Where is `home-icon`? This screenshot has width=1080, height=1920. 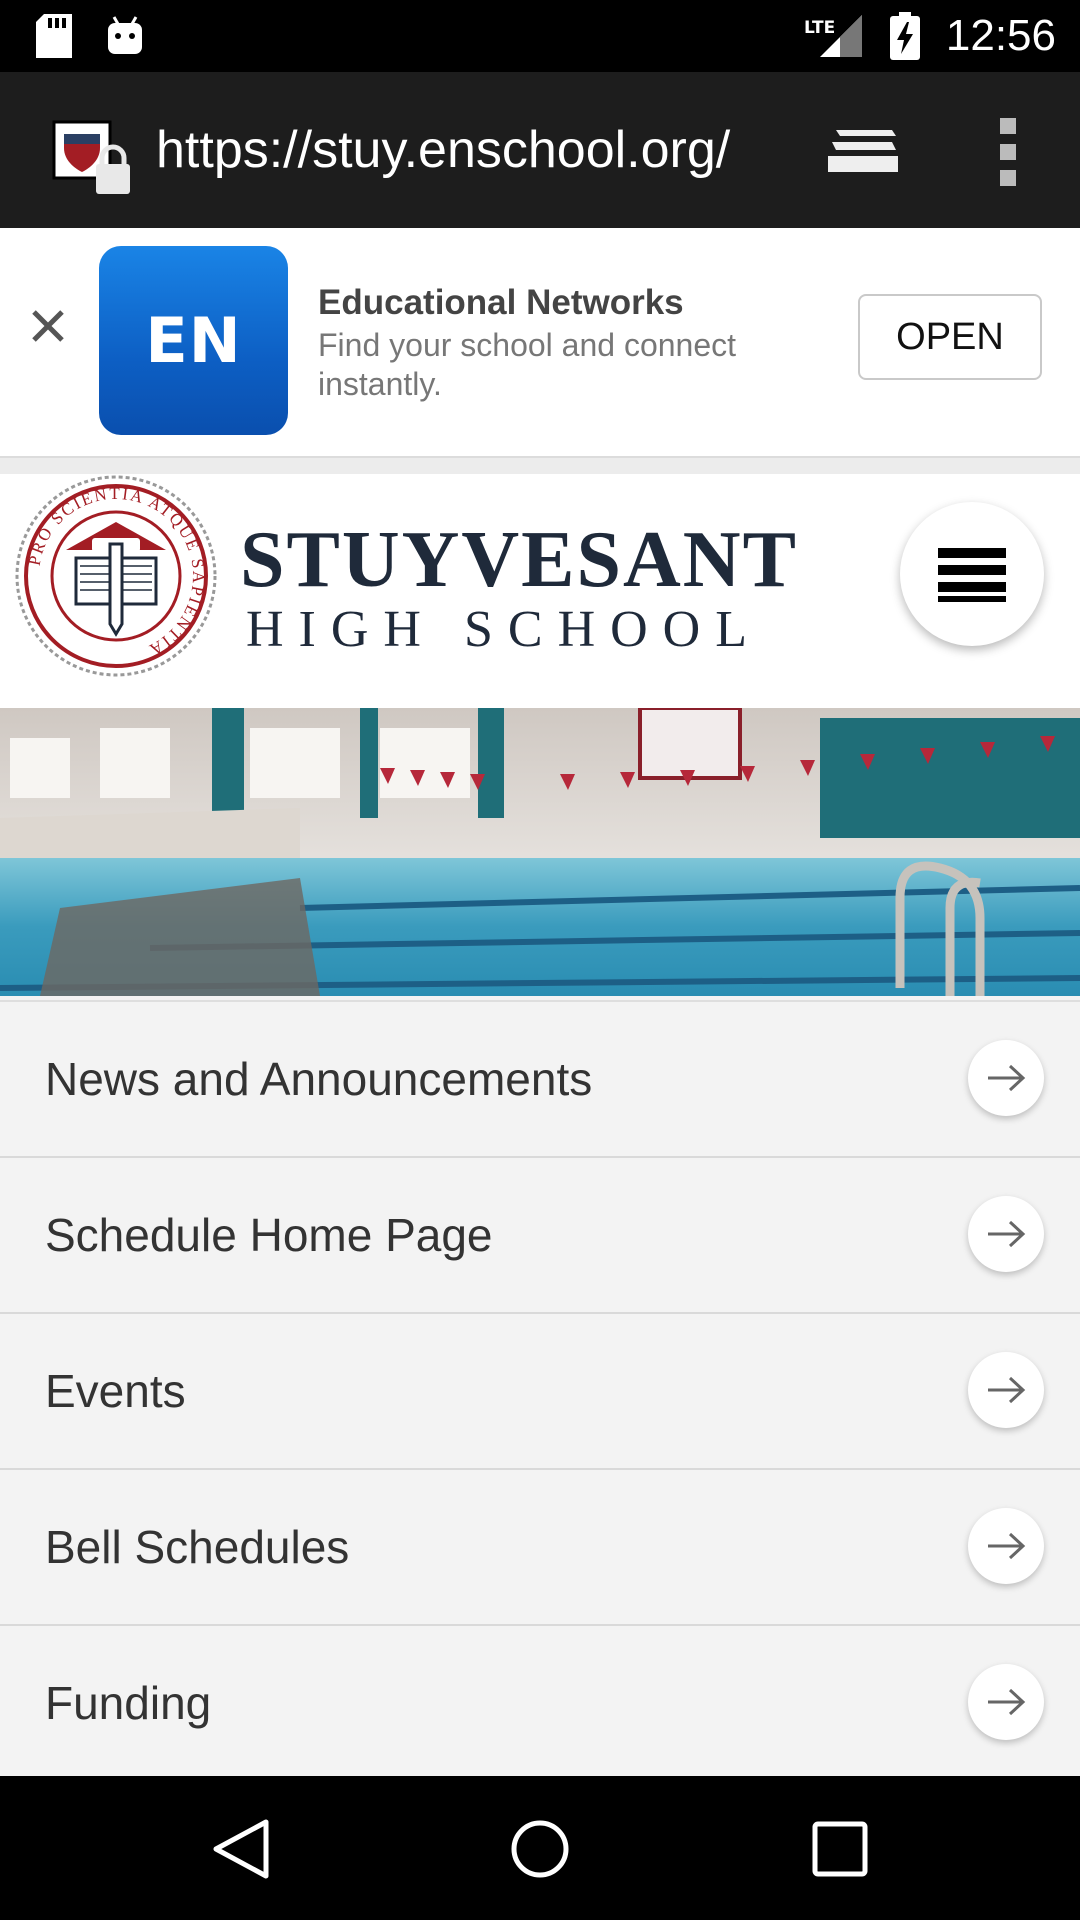
home-icon is located at coordinates (540, 1849).